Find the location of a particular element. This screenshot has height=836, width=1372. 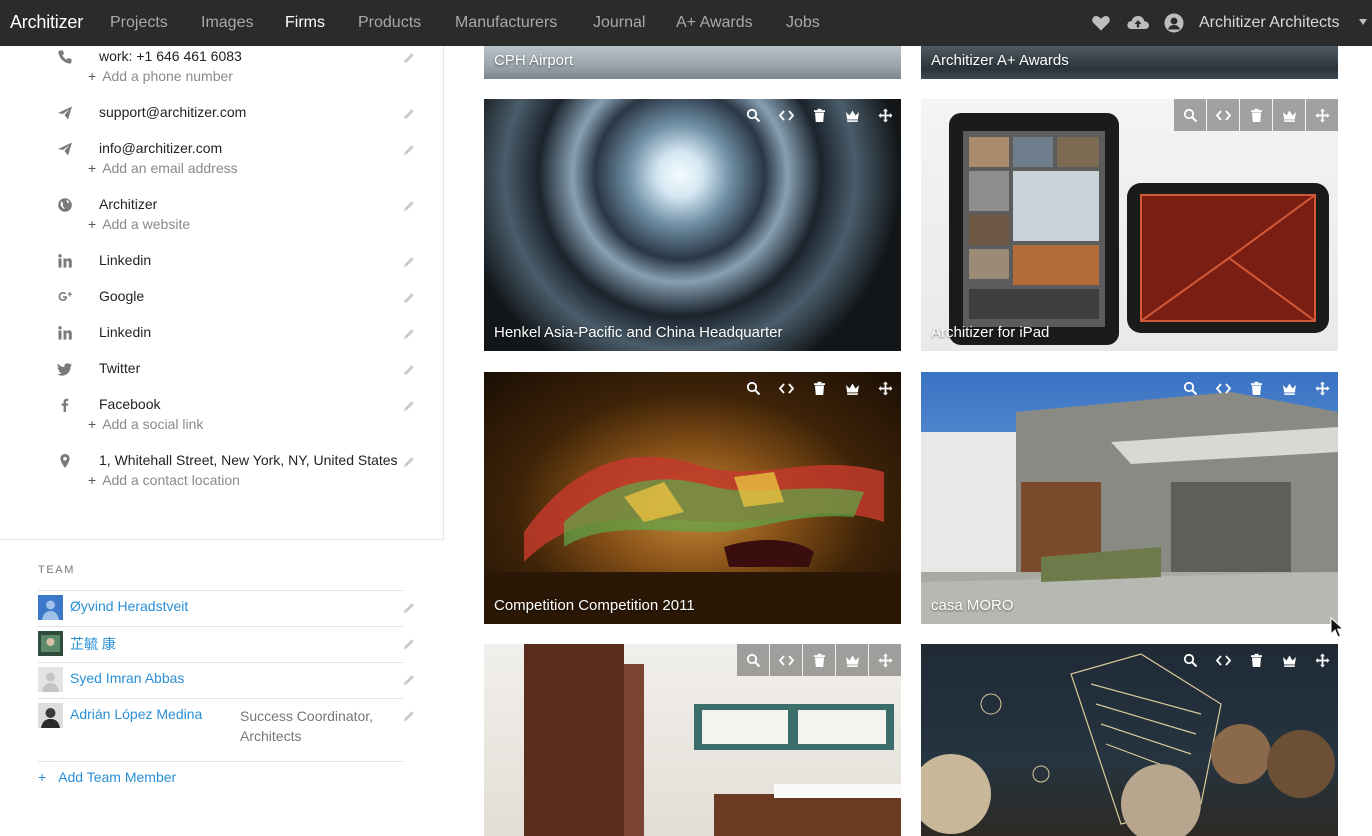

project-title: Competition Competition 2011 is located at coordinates (594, 605).